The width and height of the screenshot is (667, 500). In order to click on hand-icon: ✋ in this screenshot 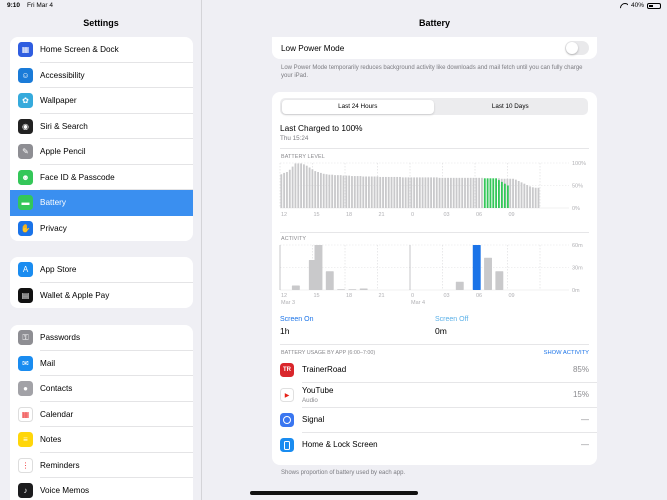, I will do `click(25, 228)`.